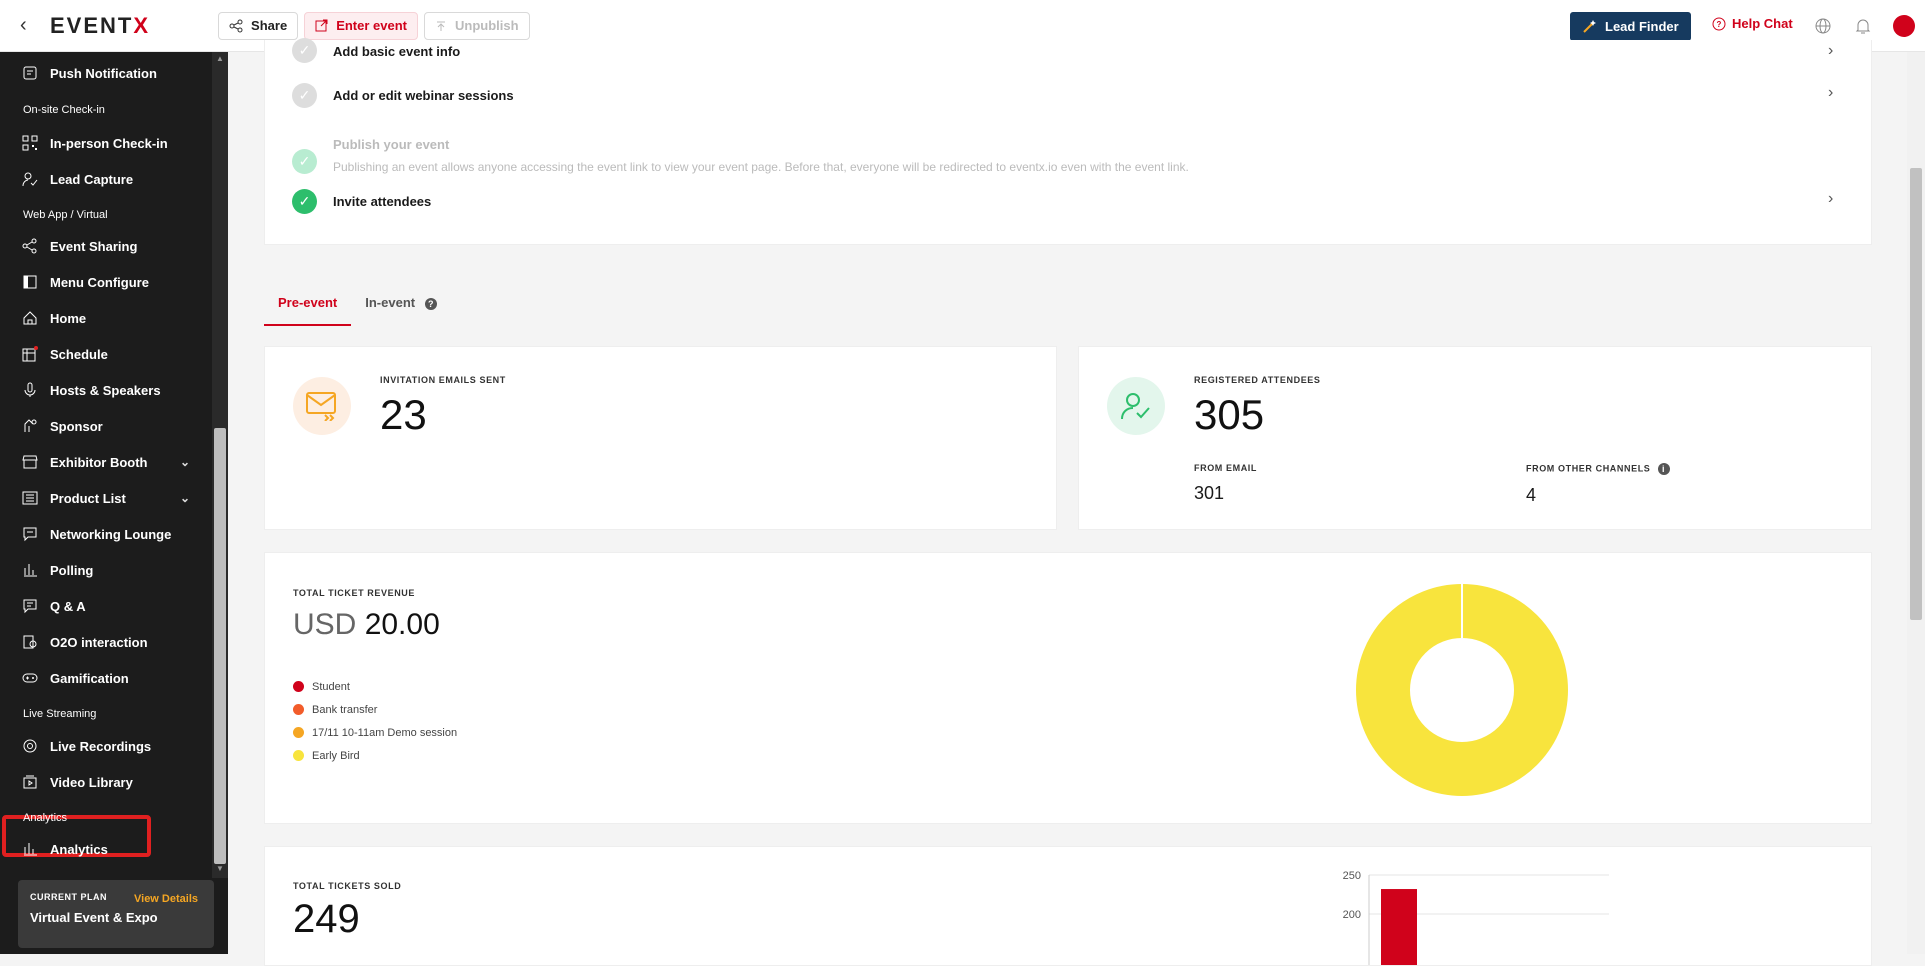  What do you see at coordinates (30, 678) in the screenshot?
I see `gamepad-icon` at bounding box center [30, 678].